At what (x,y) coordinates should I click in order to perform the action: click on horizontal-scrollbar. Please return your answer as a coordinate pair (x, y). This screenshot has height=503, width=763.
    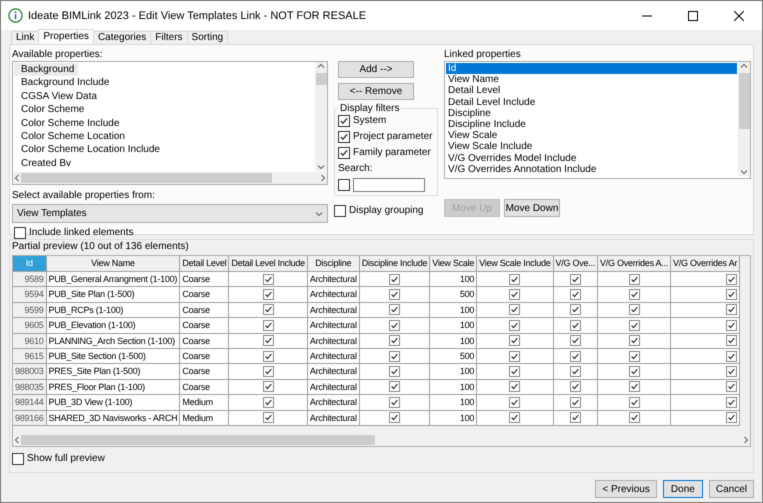
    Looking at the image, I should click on (170, 178).